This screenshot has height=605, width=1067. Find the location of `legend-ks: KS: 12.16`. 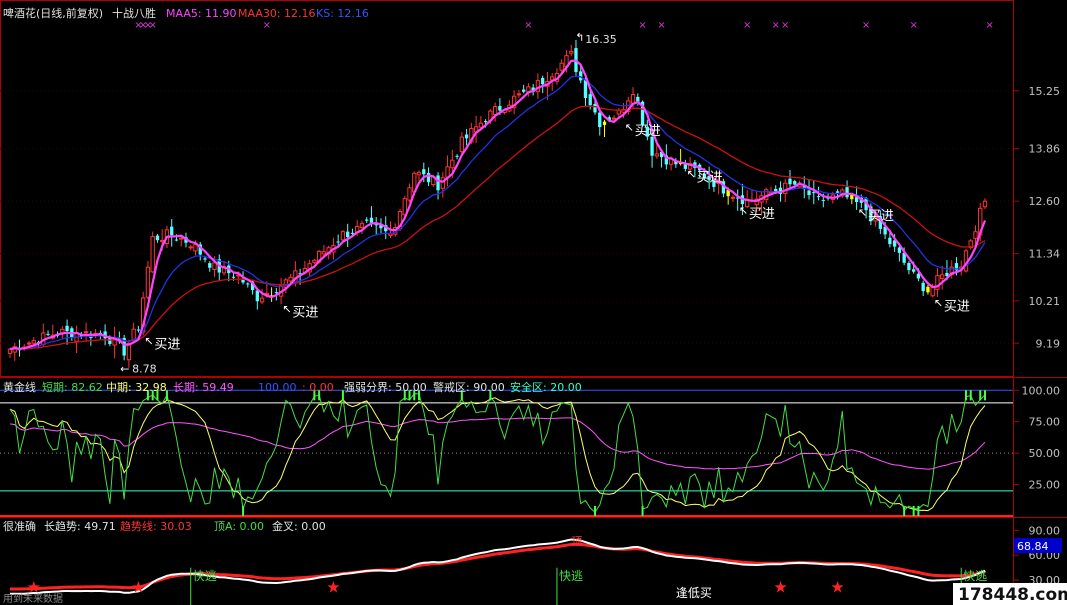

legend-ks: KS: 12.16 is located at coordinates (342, 13).